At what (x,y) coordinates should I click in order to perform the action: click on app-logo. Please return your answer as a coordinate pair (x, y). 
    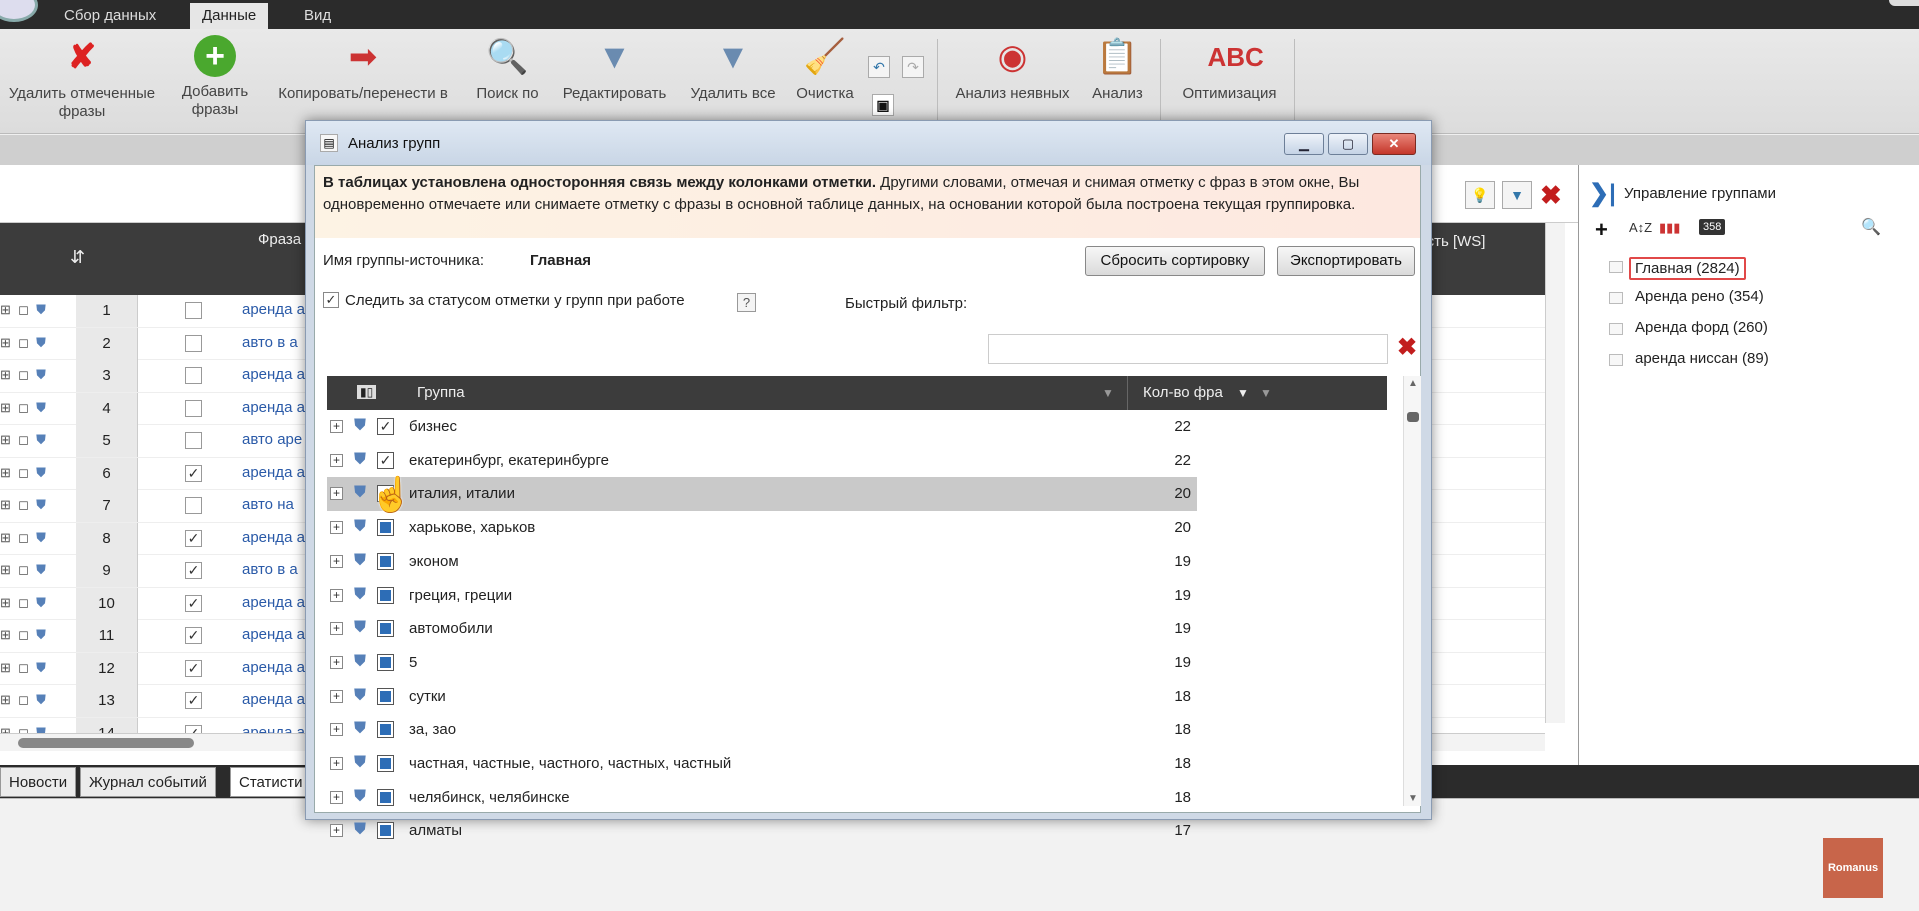
    Looking at the image, I should click on (19, 11).